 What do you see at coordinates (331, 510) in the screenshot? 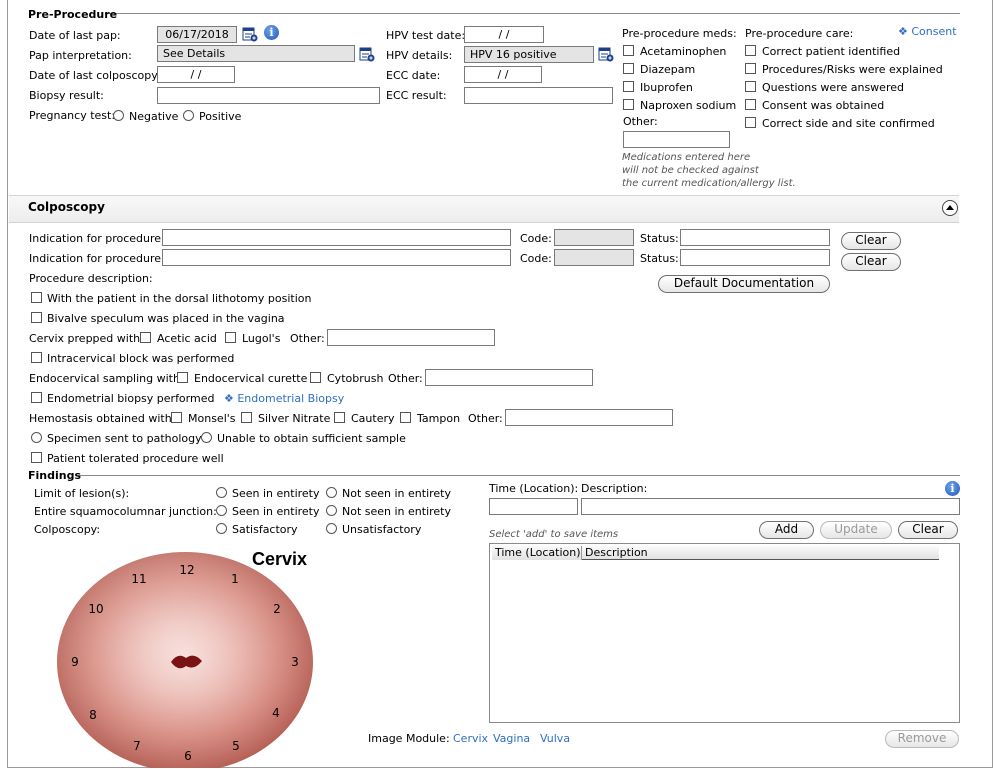
I see `squamo-not-seen-radio` at bounding box center [331, 510].